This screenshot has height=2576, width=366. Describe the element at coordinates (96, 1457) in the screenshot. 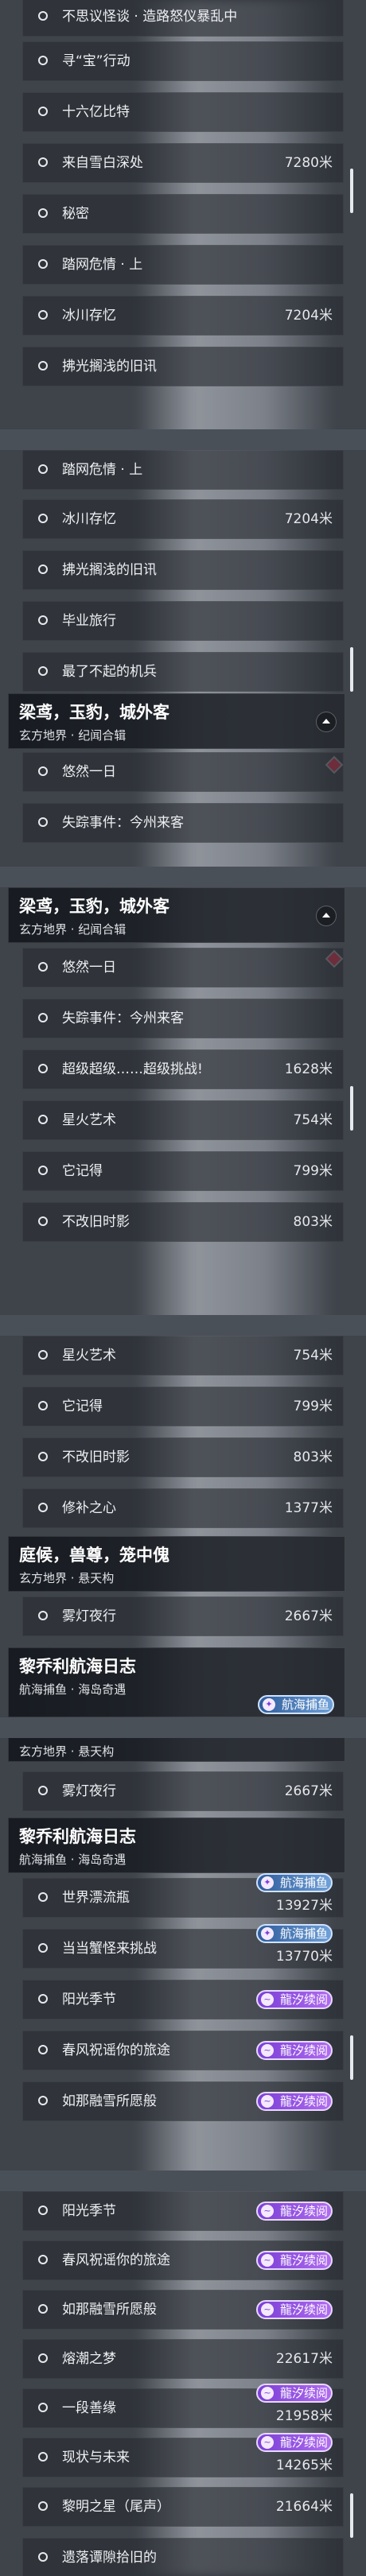

I see `quest-title: 不改旧时影` at that location.